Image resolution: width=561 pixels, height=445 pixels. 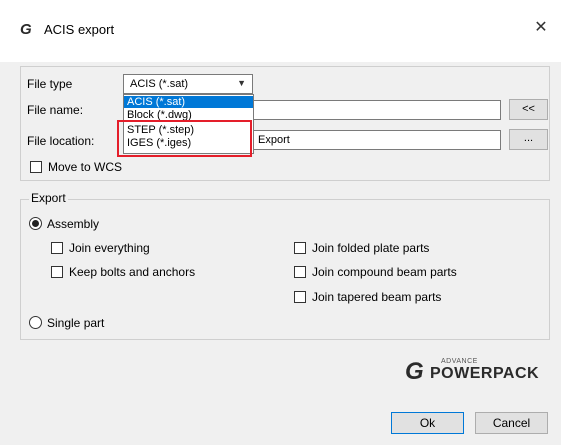 What do you see at coordinates (377, 110) in the screenshot?
I see `file-name-input` at bounding box center [377, 110].